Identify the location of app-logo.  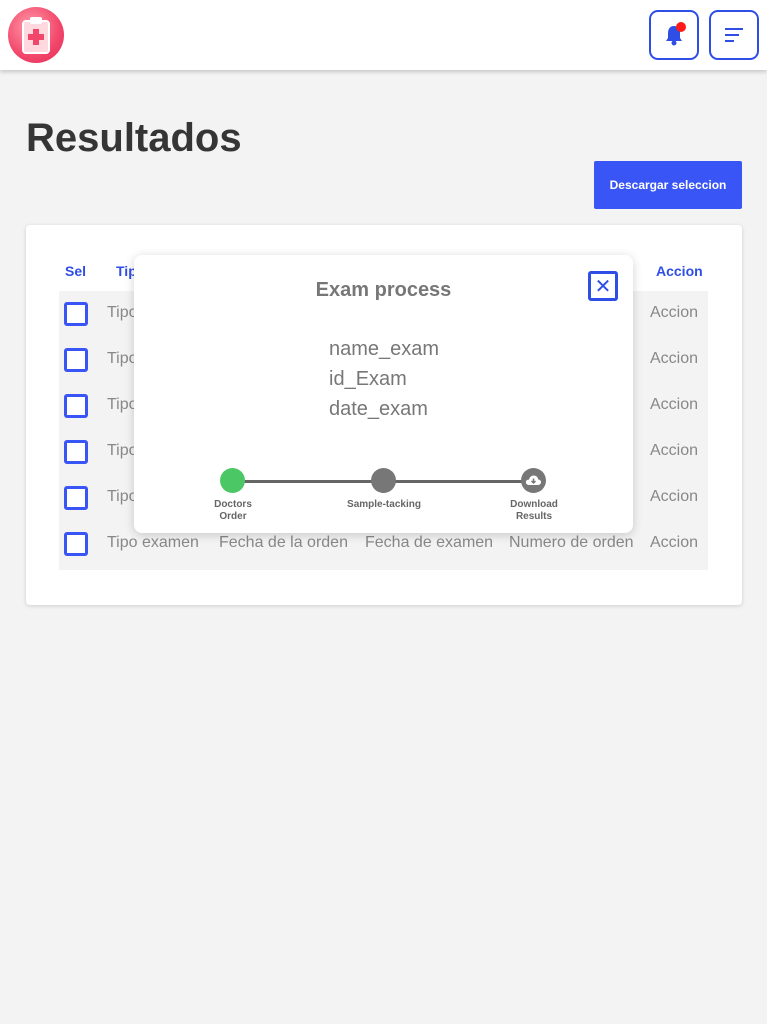
(36, 35).